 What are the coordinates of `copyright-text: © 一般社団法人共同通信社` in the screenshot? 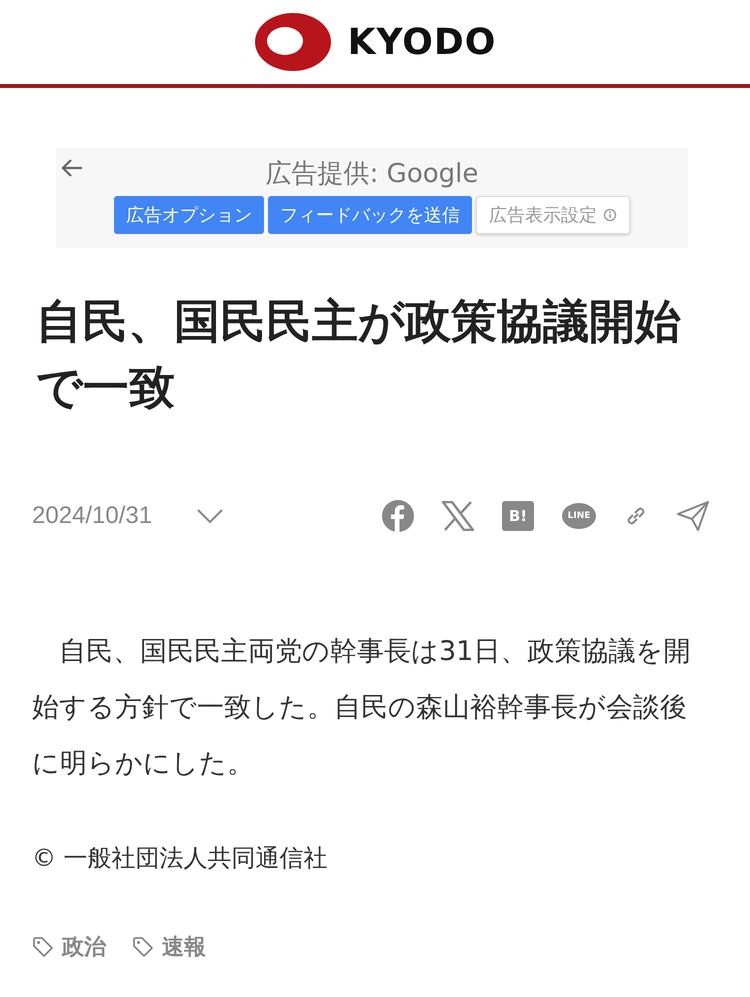 It's located at (180, 858).